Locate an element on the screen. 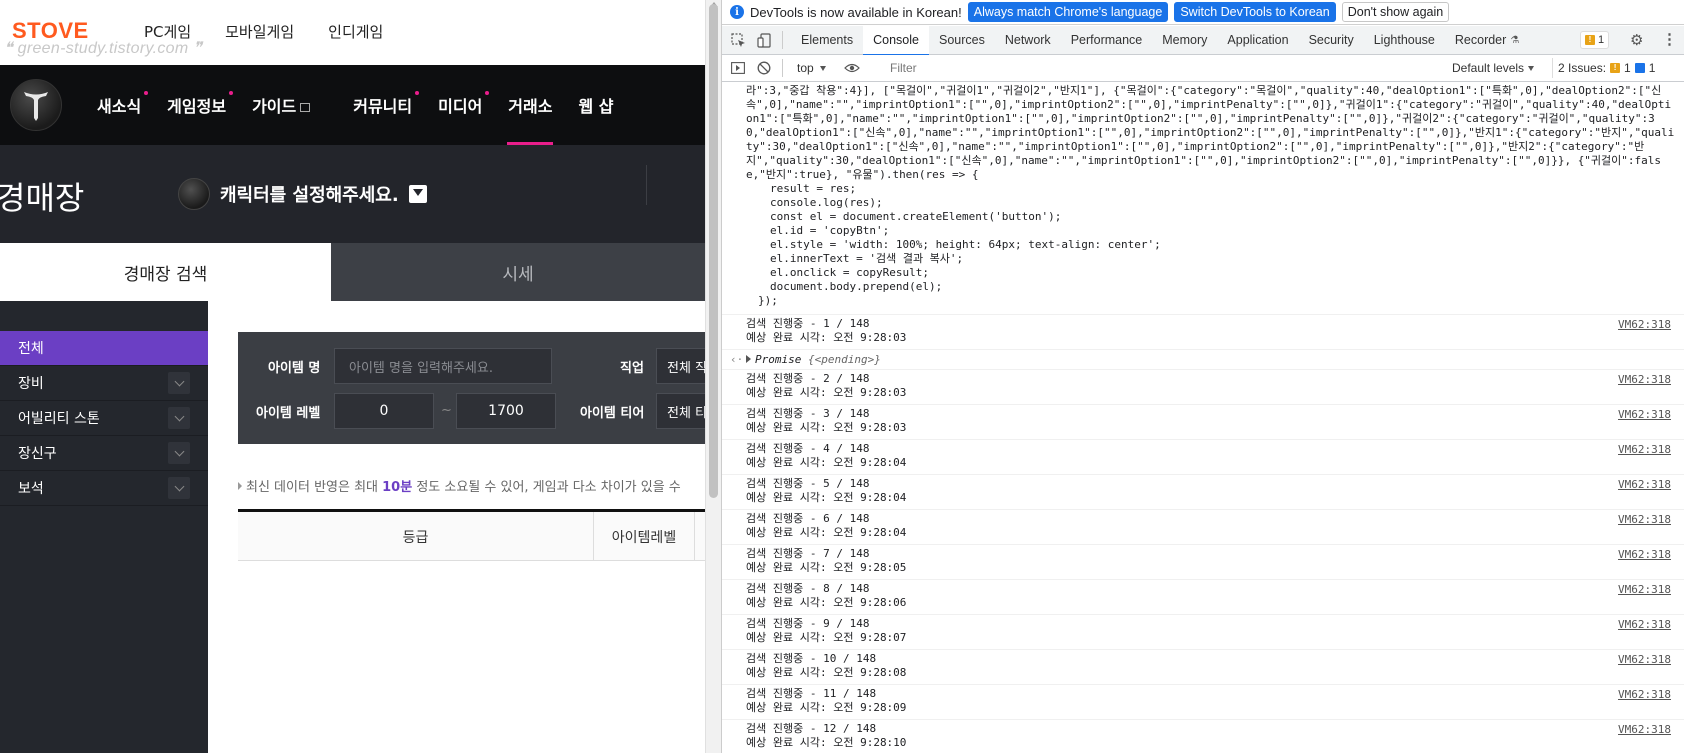  item-name-input: 아이템 명을 입력해주세요. is located at coordinates (443, 366).